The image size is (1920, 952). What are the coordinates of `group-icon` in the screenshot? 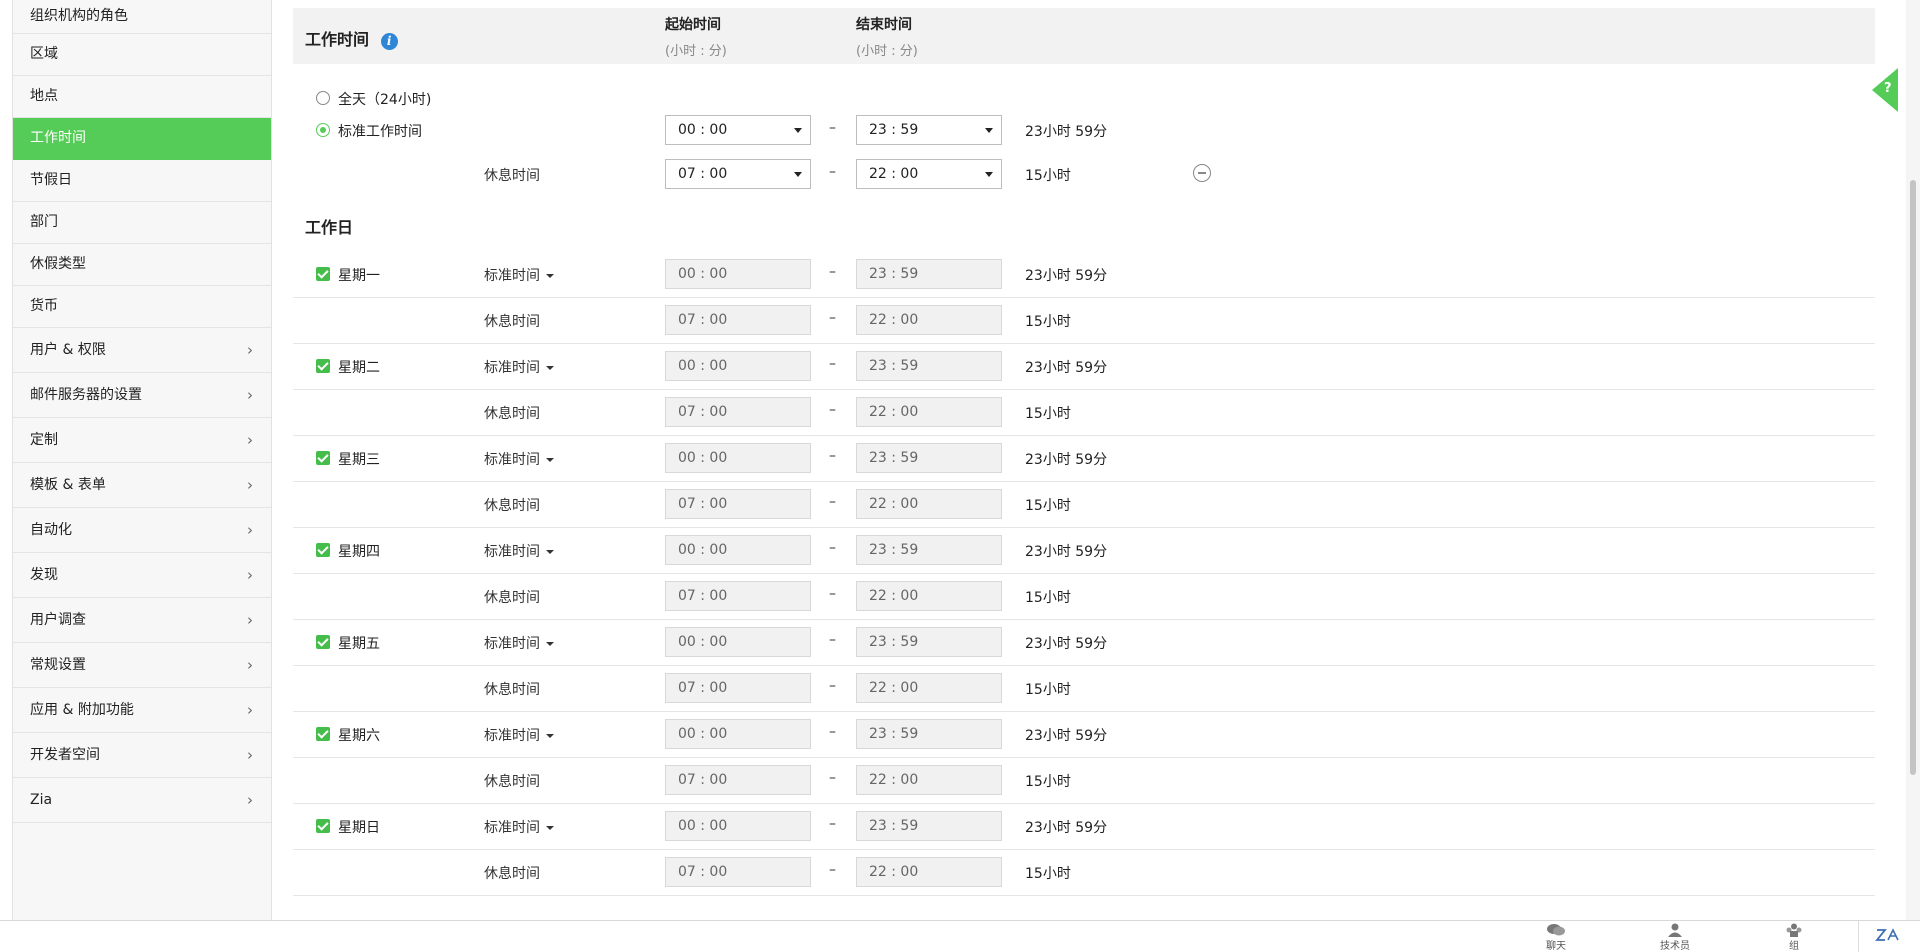 It's located at (1794, 930).